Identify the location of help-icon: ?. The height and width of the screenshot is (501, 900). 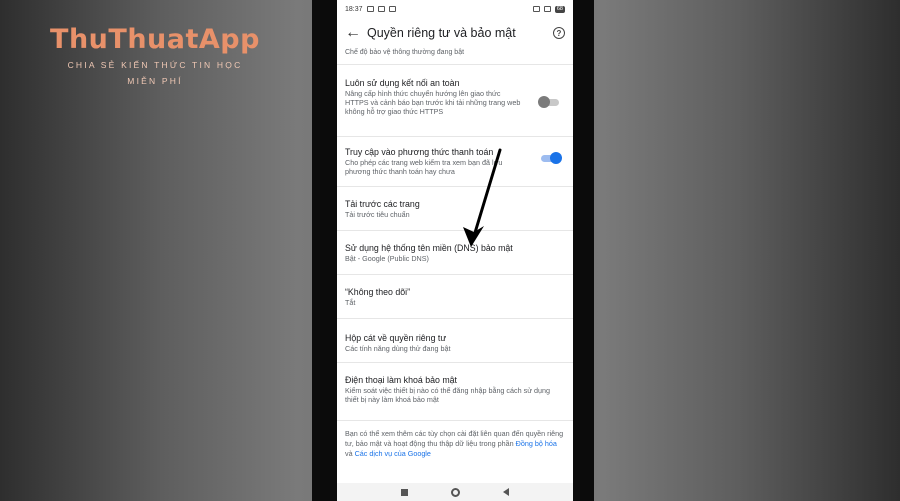
(559, 33).